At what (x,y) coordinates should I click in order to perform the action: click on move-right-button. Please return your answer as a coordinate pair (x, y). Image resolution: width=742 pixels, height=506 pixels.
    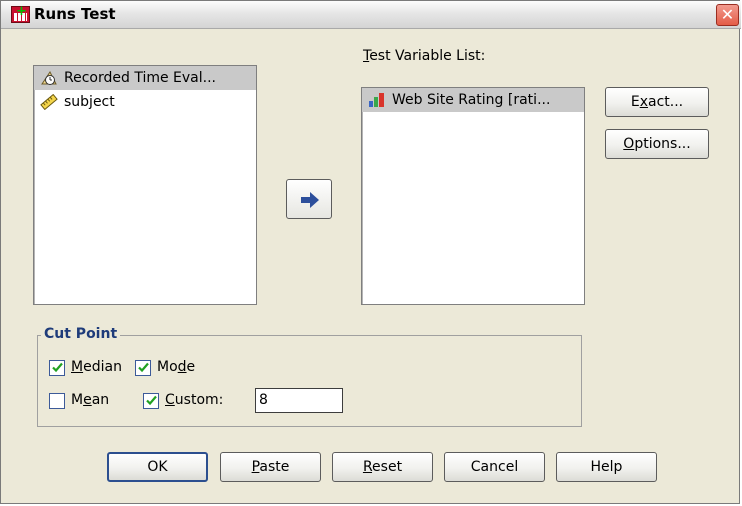
    Looking at the image, I should click on (309, 199).